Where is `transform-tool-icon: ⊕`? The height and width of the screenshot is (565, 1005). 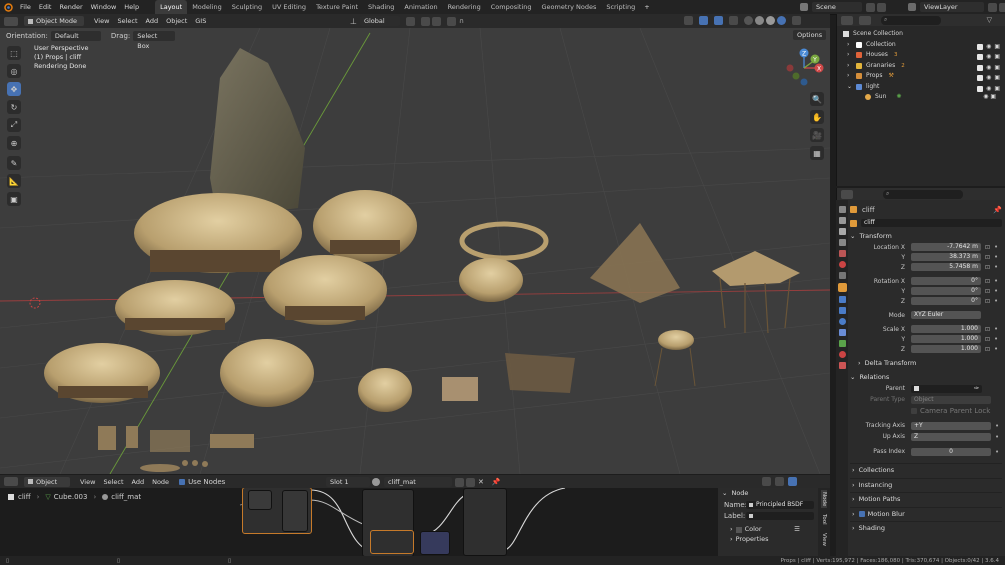 transform-tool-icon: ⊕ is located at coordinates (14, 143).